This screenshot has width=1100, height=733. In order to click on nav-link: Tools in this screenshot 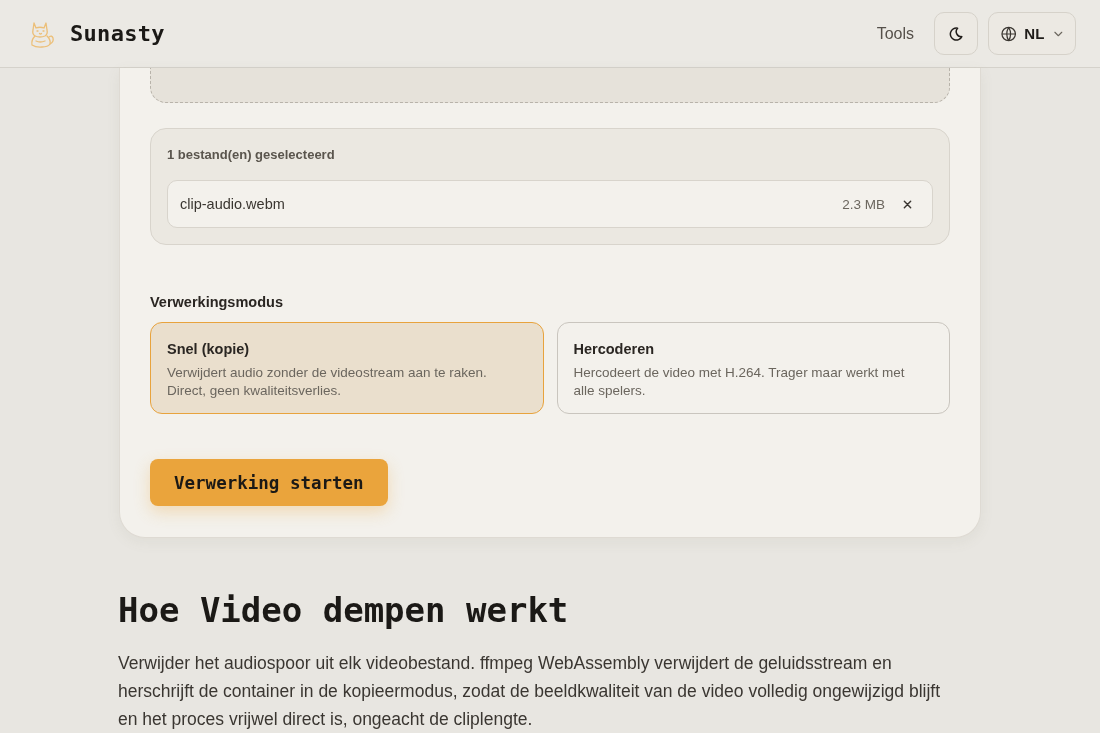, I will do `click(895, 33)`.